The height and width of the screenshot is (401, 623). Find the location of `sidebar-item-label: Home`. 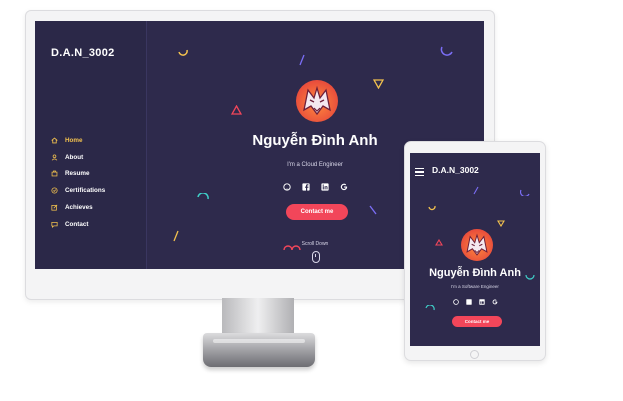

sidebar-item-label: Home is located at coordinates (74, 140).